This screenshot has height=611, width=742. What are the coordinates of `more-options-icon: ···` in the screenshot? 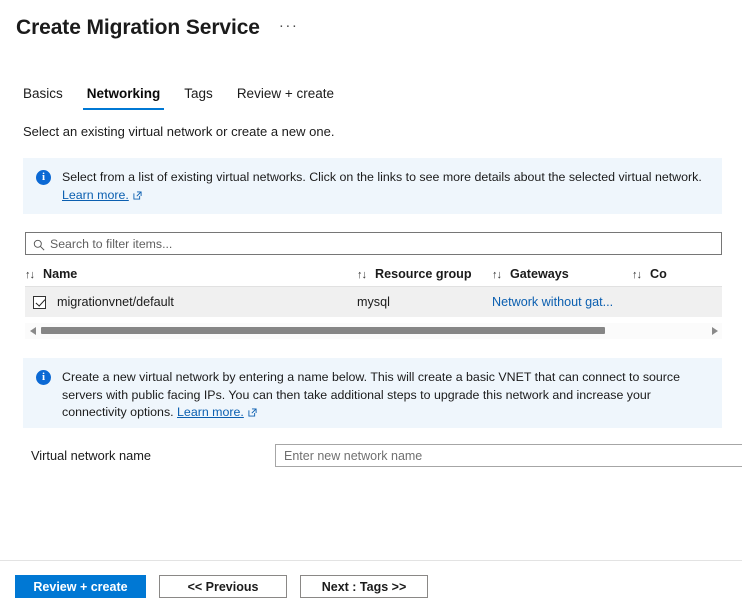 It's located at (289, 28).